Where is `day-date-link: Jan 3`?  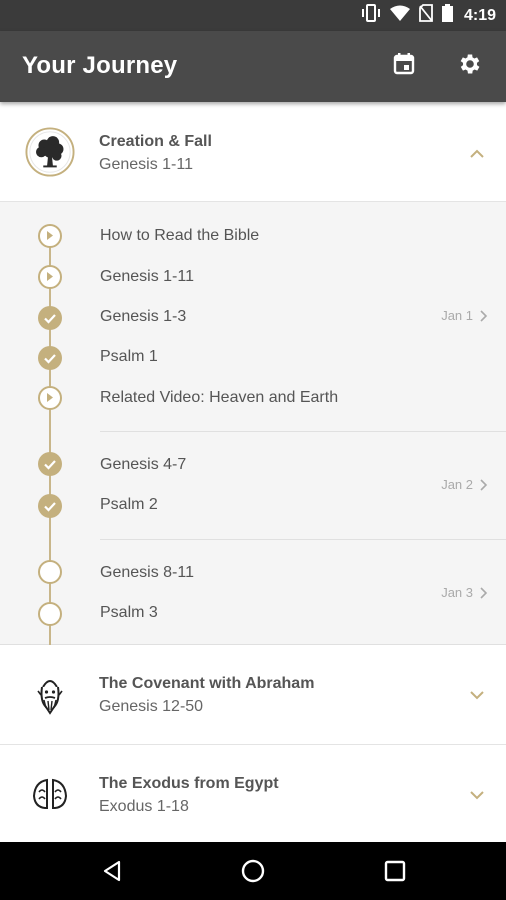
day-date-link: Jan 3 is located at coordinates (464, 592).